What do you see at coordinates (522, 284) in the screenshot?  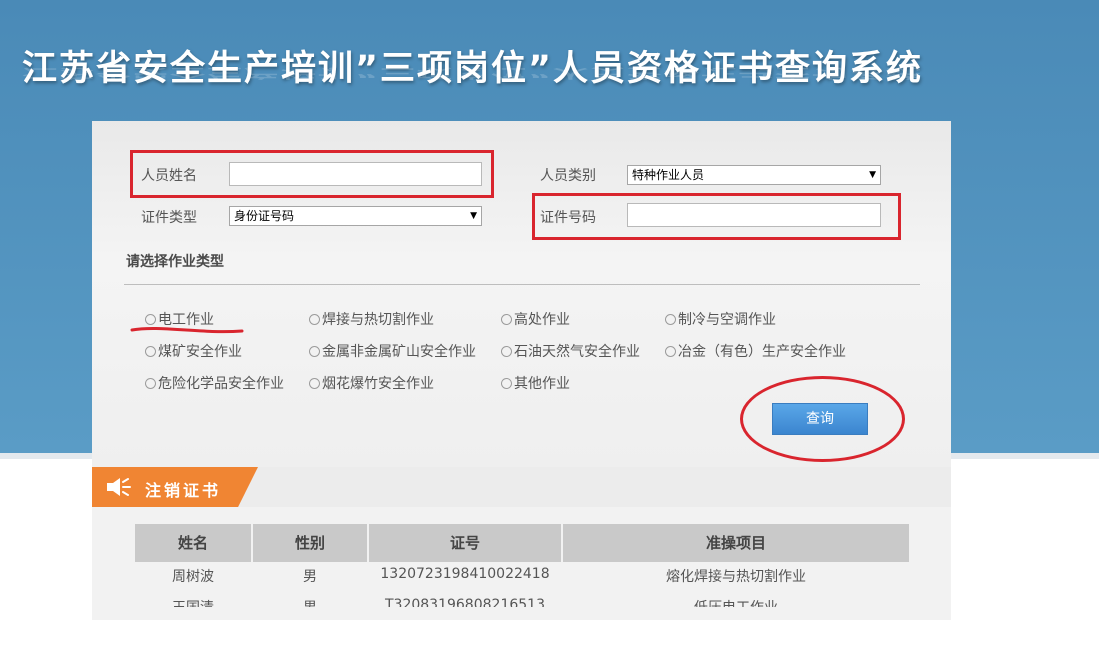 I see `section-divider` at bounding box center [522, 284].